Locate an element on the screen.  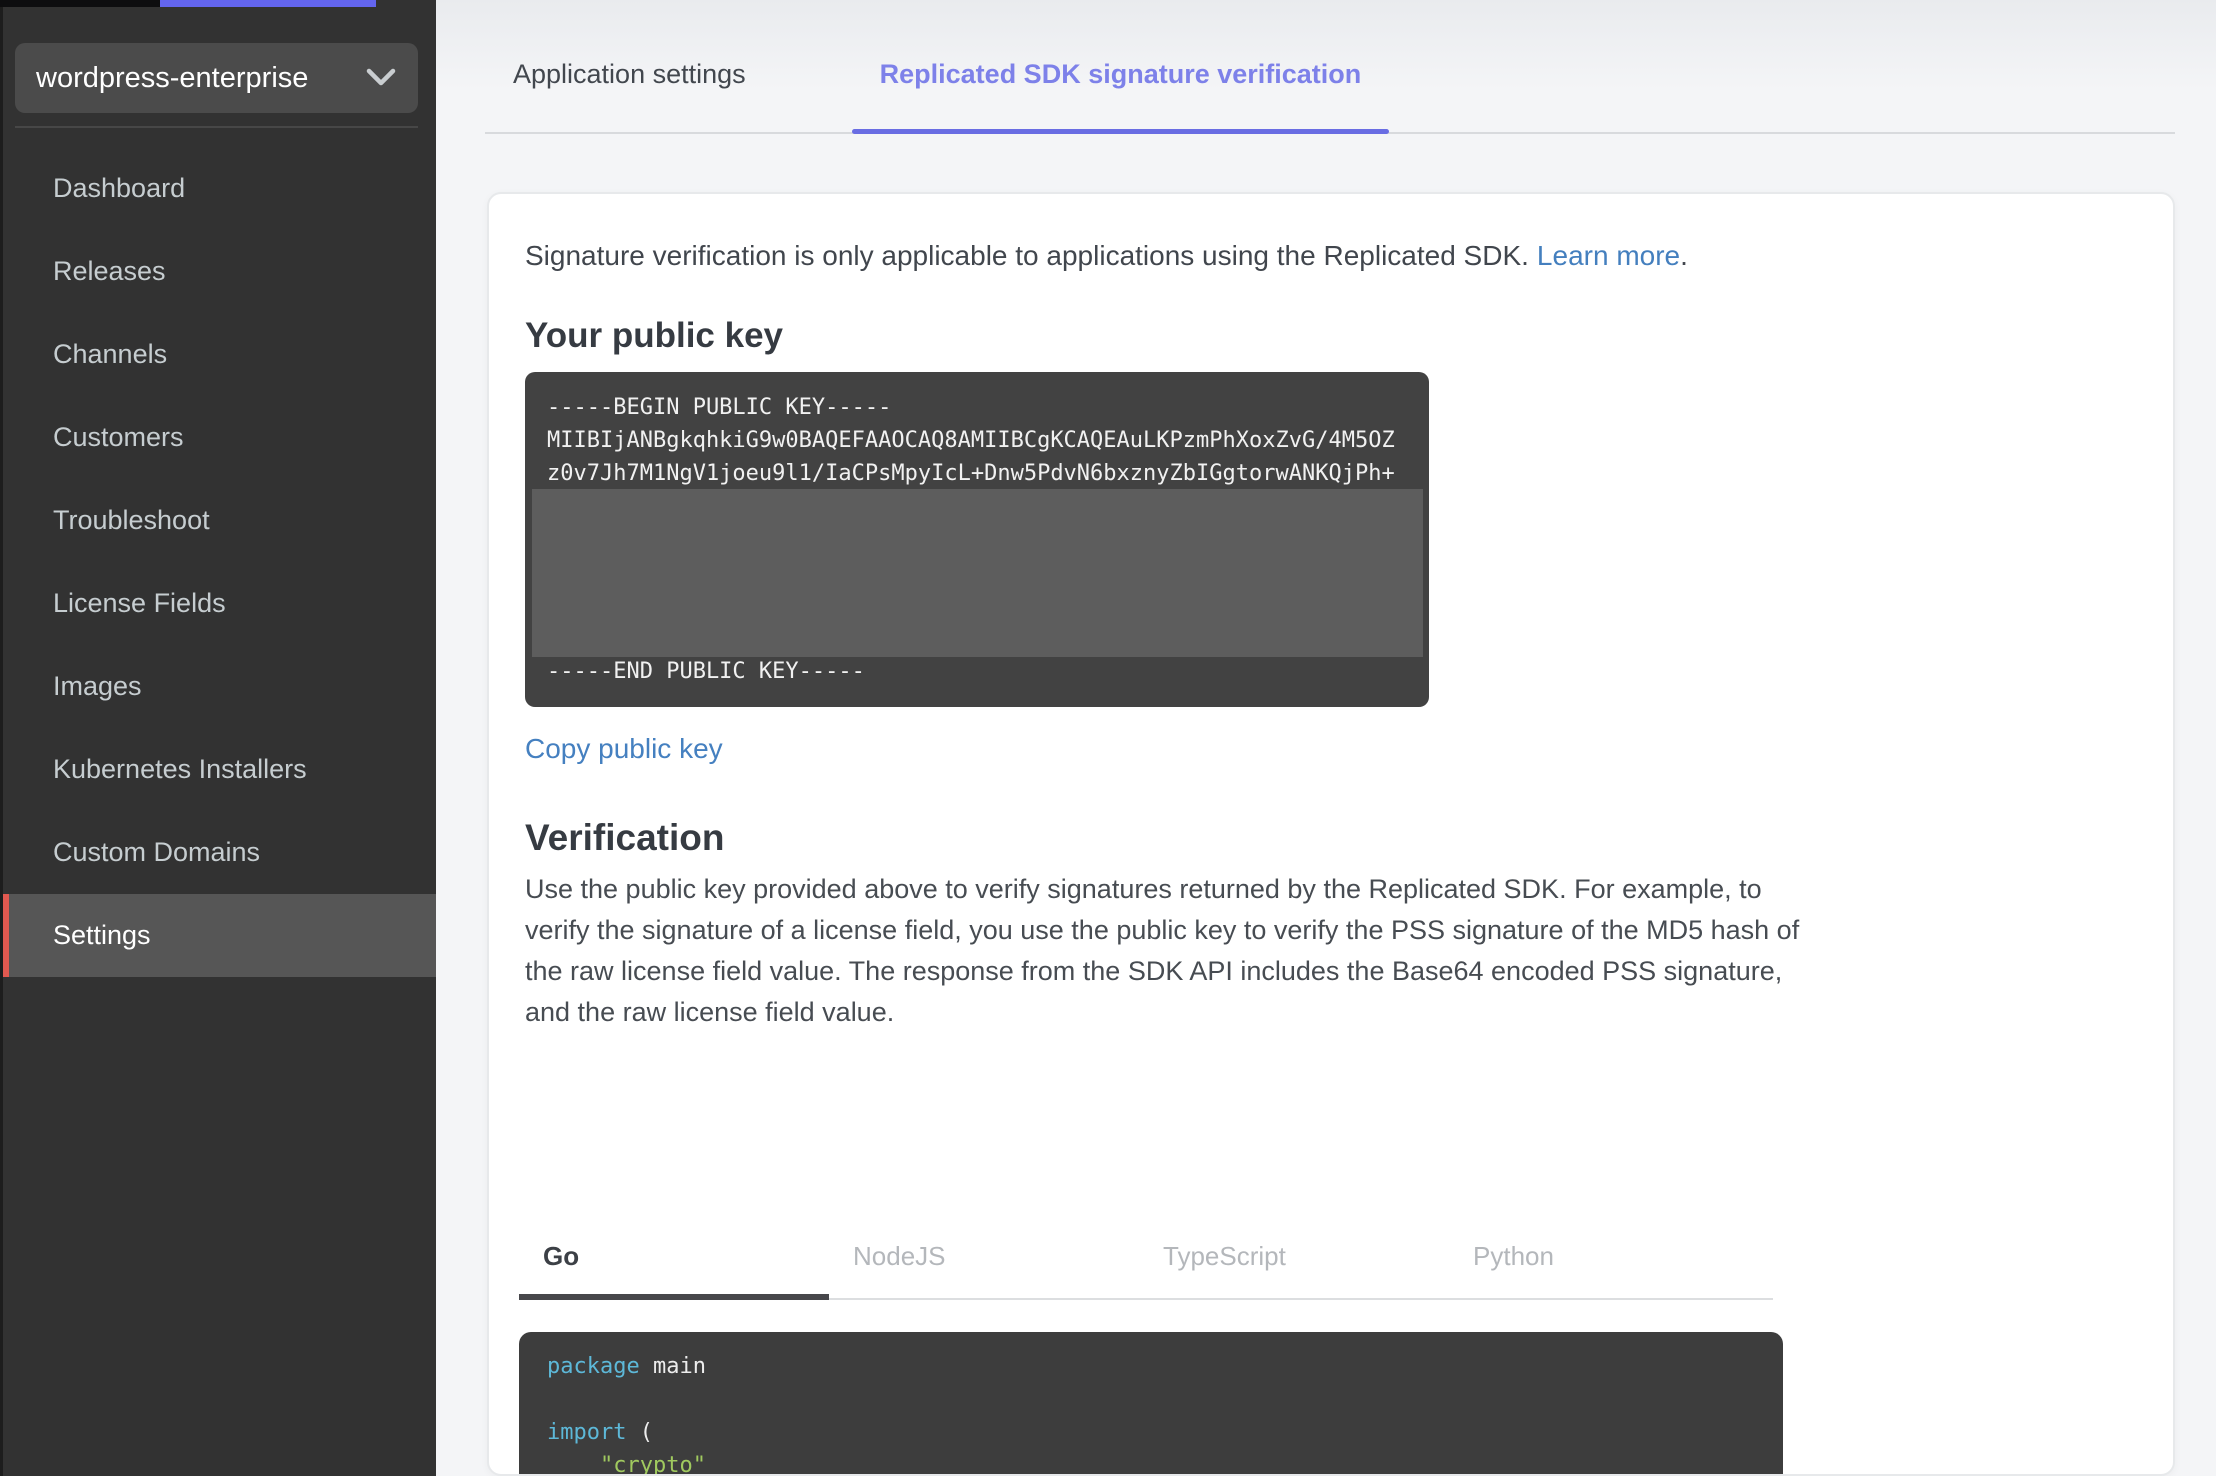
code-language-tabs: Go NodeJS TypeScript Python is located at coordinates (1146, 1265).